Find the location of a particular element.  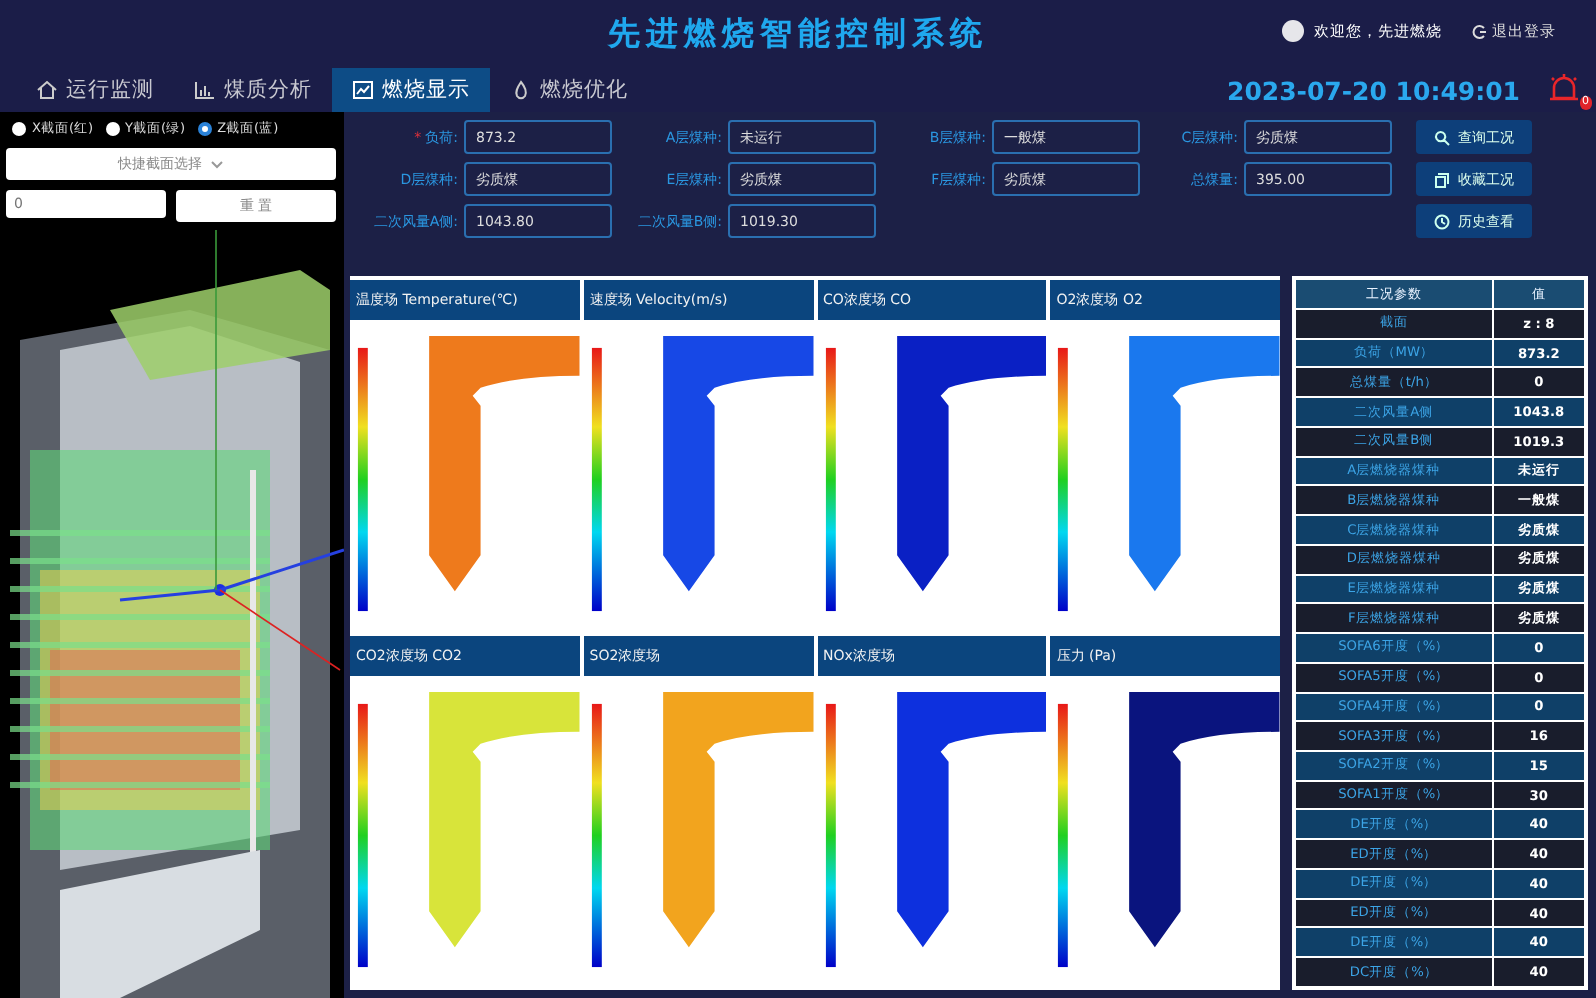

bar-chart-icon is located at coordinates (205, 90).